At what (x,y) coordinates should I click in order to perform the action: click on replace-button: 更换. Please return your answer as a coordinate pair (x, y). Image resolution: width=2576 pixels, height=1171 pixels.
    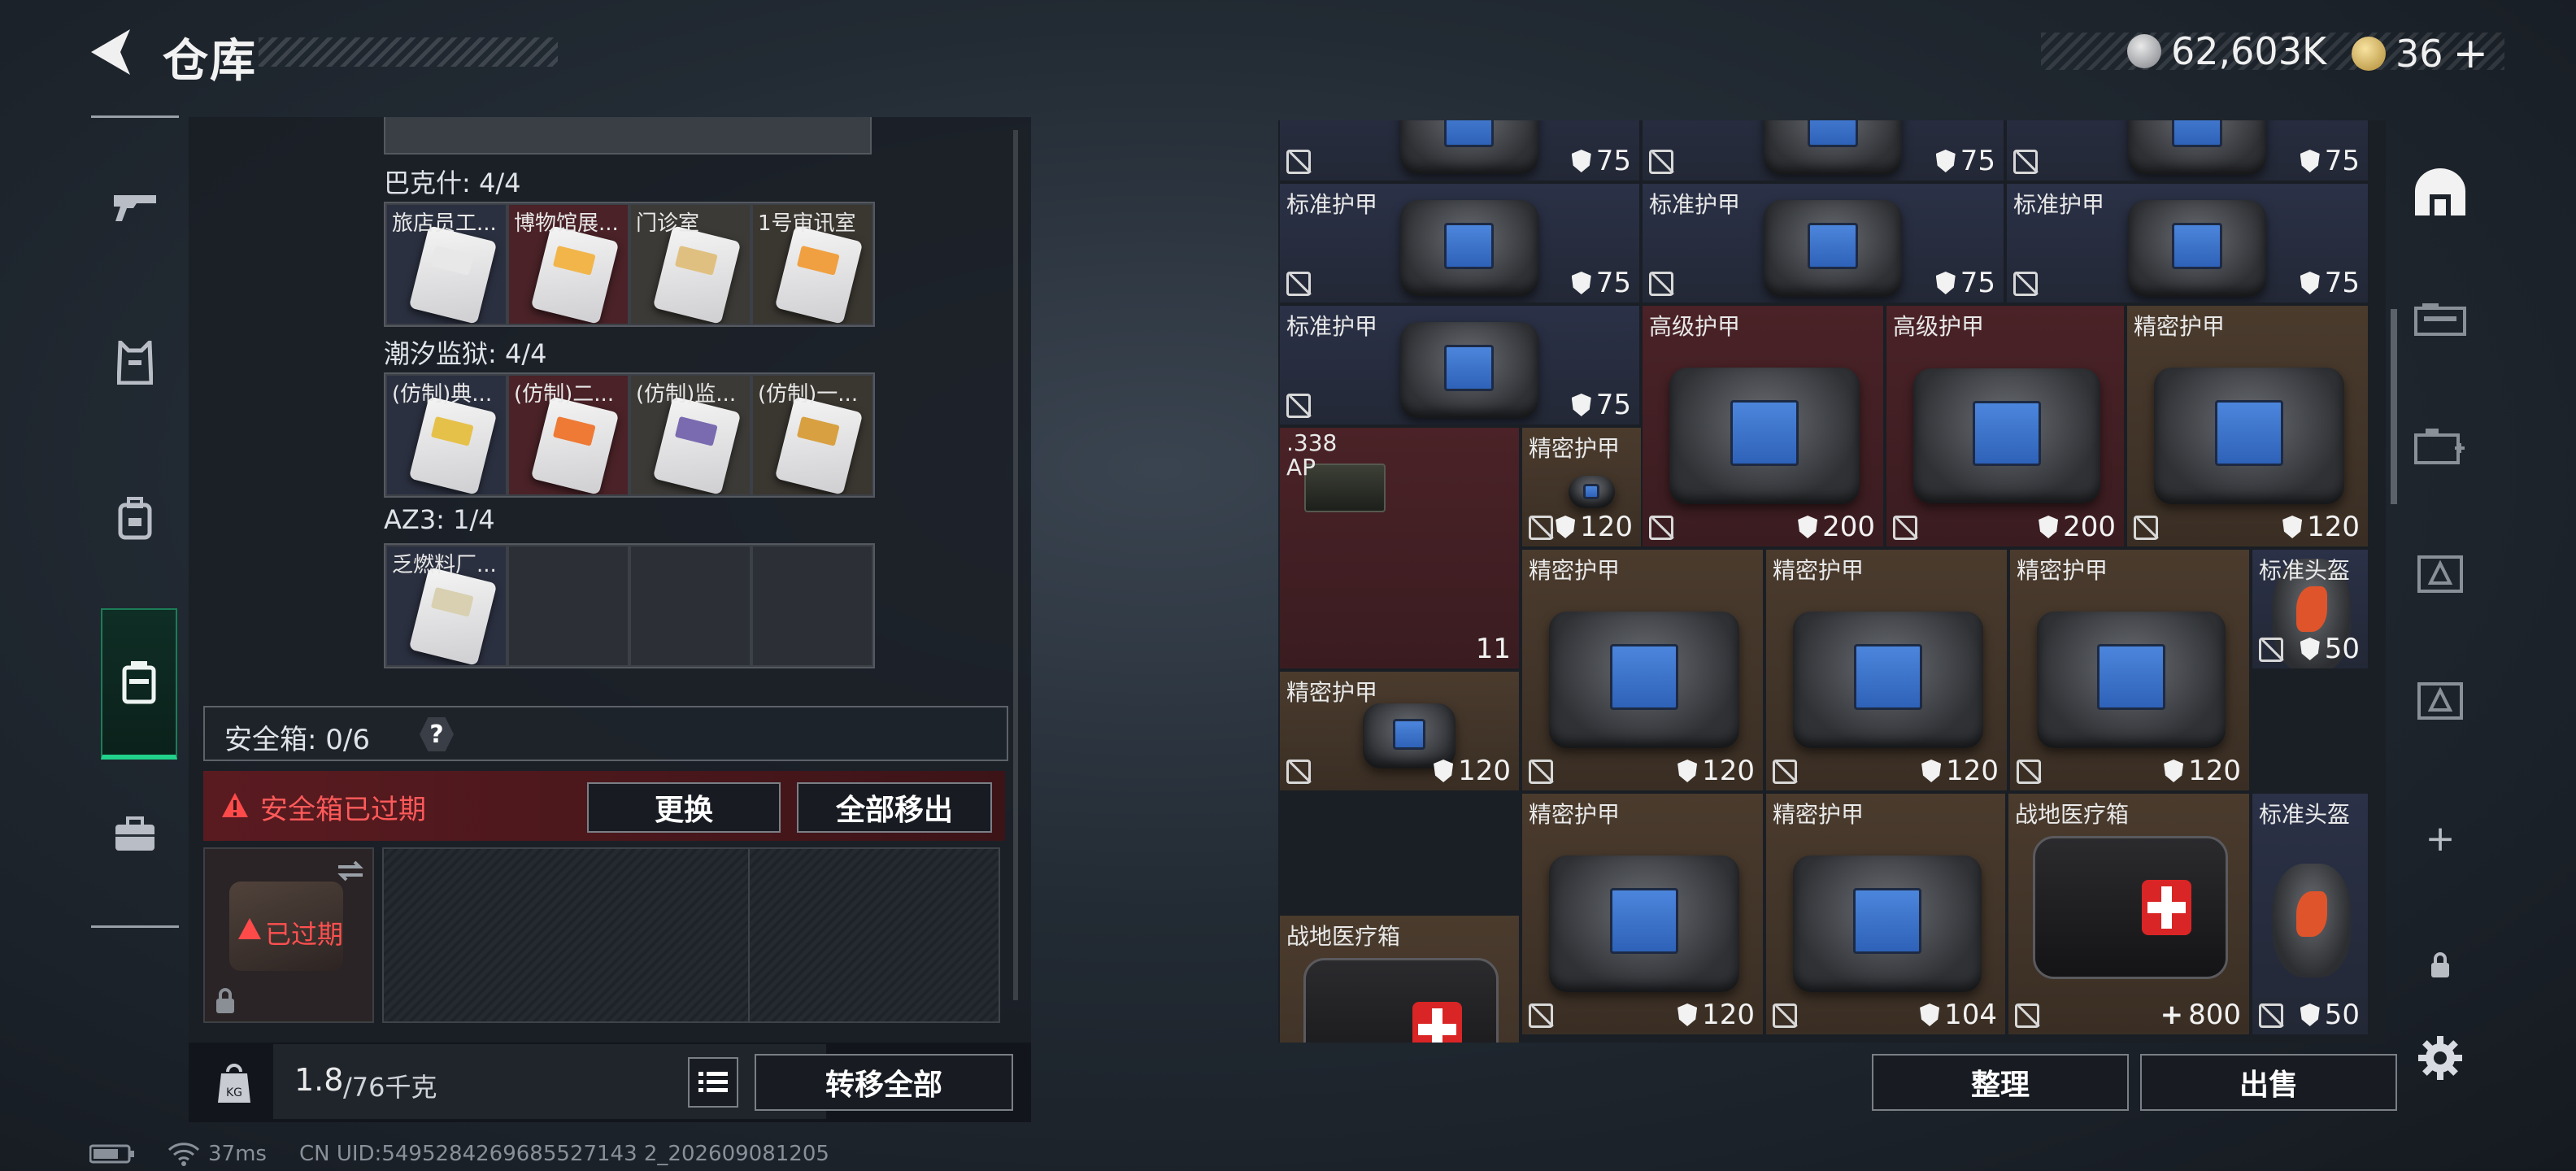
    Looking at the image, I should click on (684, 808).